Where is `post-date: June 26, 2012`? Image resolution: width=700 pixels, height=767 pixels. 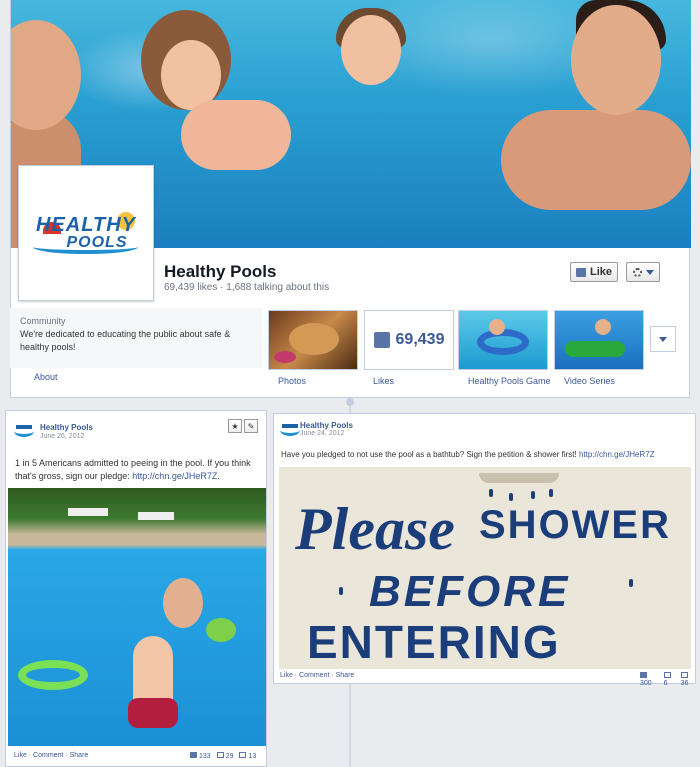 post-date: June 26, 2012 is located at coordinates (62, 436).